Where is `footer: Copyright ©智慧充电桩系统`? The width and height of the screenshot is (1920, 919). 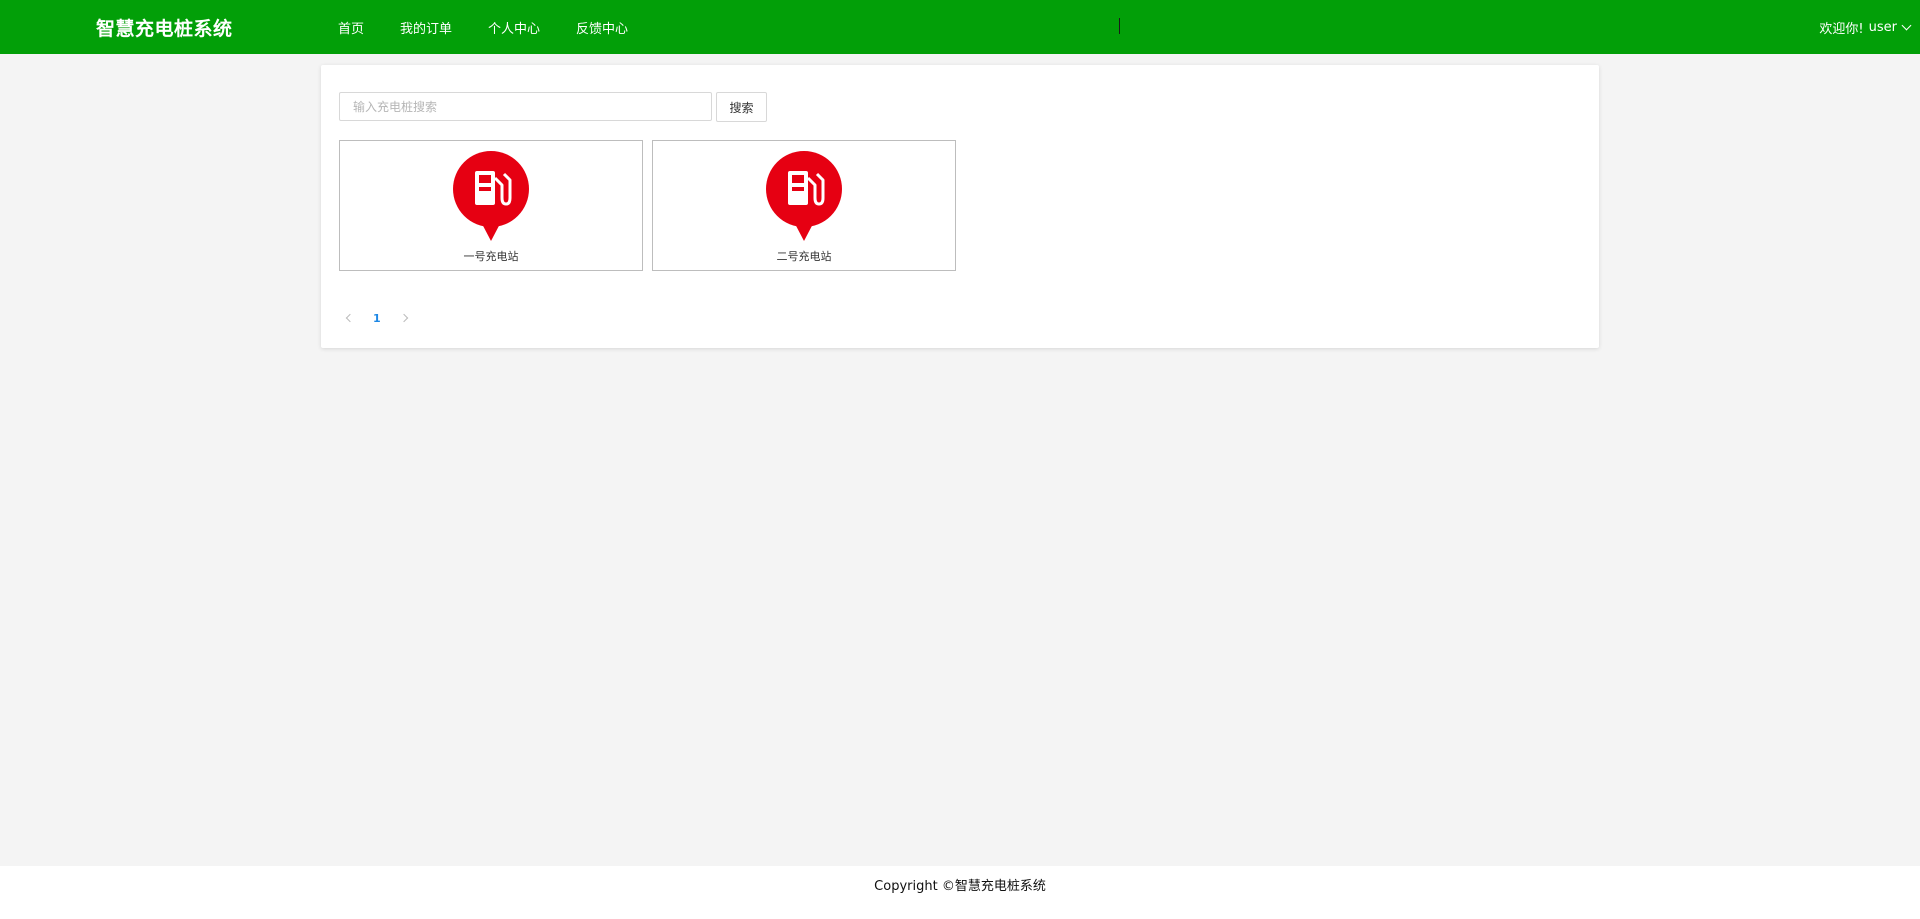 footer: Copyright ©智慧充电桩系统 is located at coordinates (960, 892).